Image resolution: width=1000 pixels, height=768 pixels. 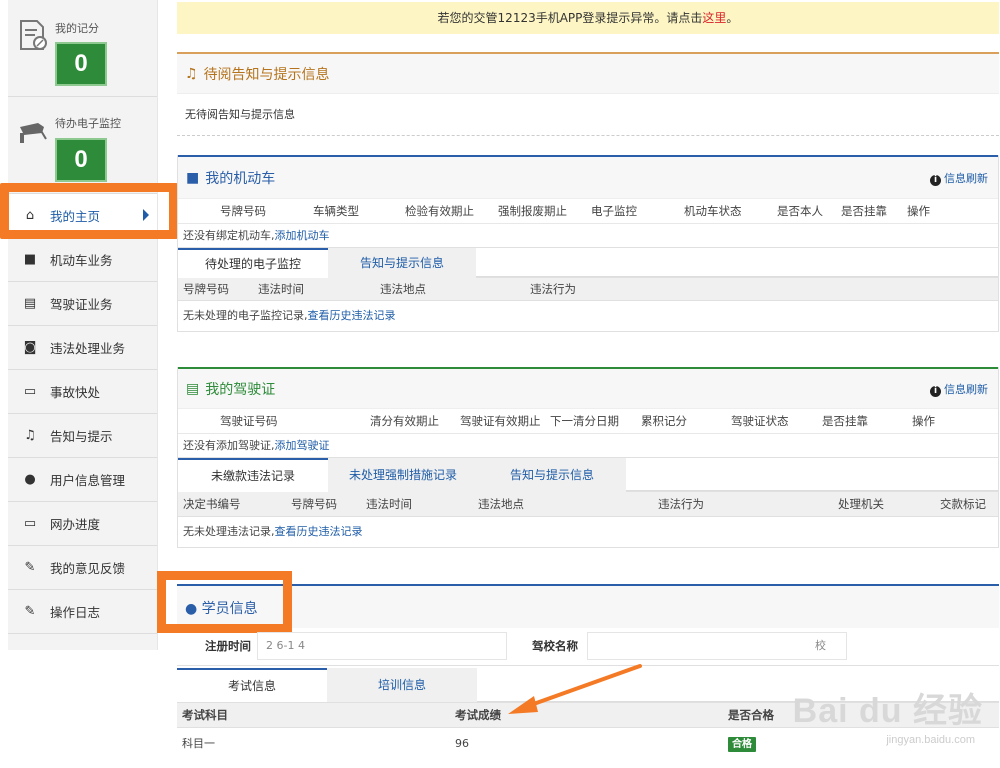 I want to click on license-empty-row: 还没有添加驾驶证,添加驾驶证, so click(x=588, y=445).